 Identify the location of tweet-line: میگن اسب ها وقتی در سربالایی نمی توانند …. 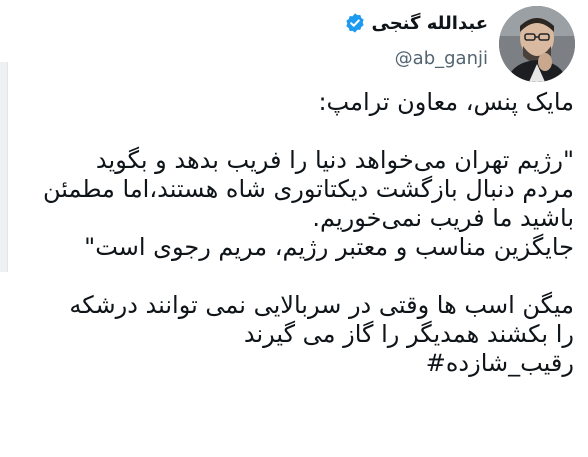
(321, 305).